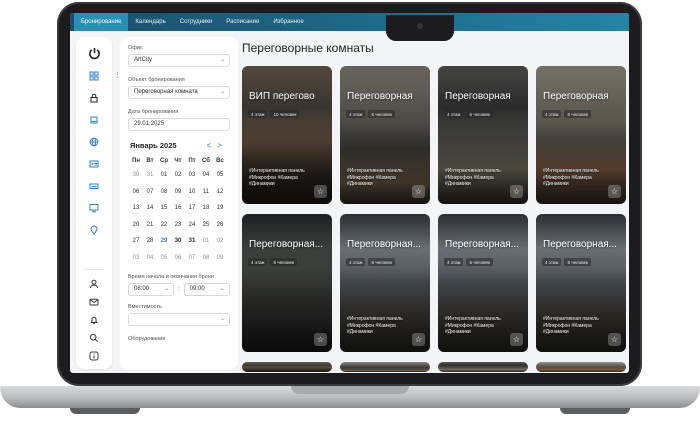 This screenshot has width=700, height=424. Describe the element at coordinates (94, 356) in the screenshot. I see `info-icon` at that location.